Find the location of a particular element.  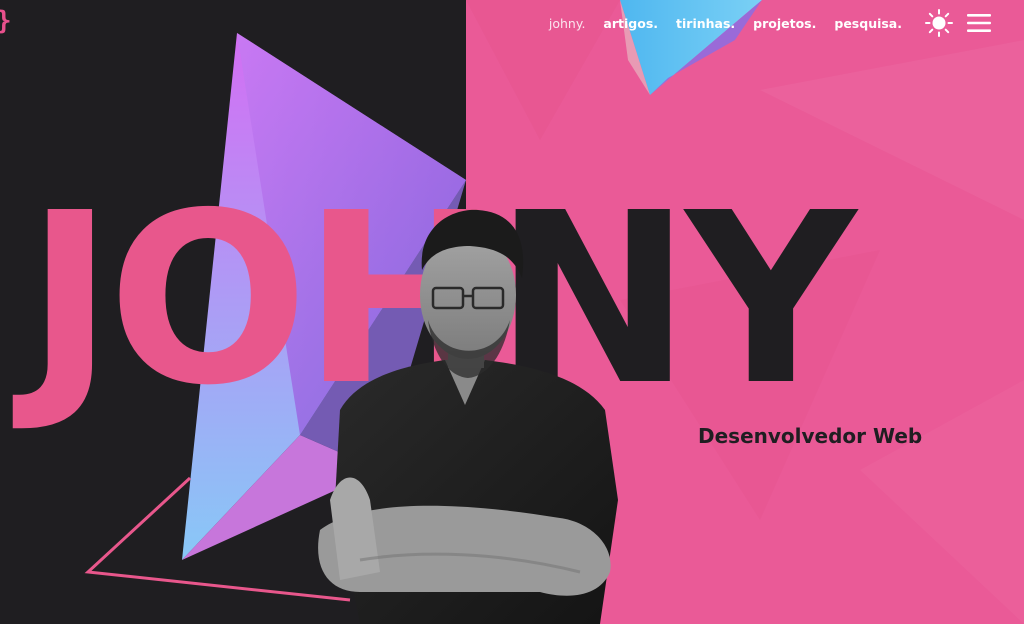

nav-link-pesquisa: pesquisa. is located at coordinates (868, 23).